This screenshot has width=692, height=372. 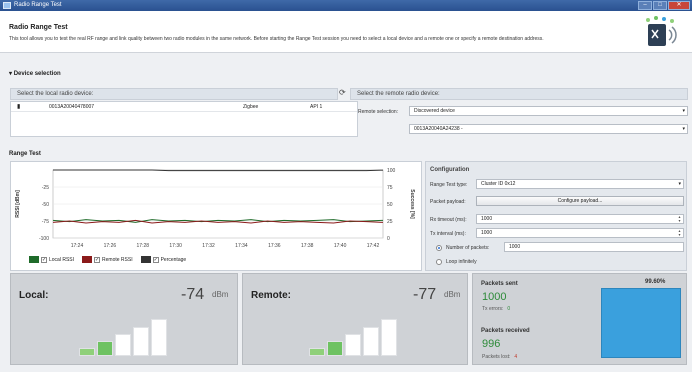 I want to click on local-rssi-value: -74, so click(x=193, y=294).